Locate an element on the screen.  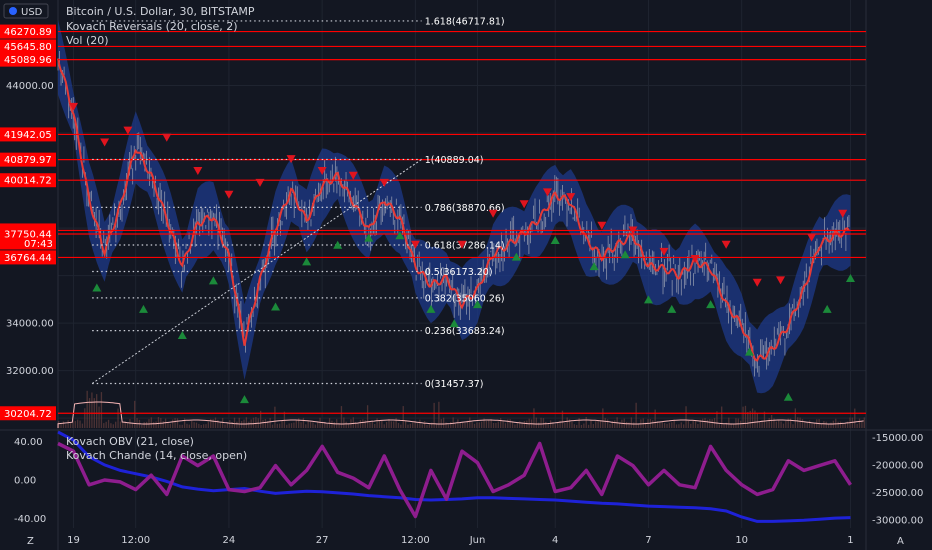
oscillator-axis-tick: 40.00 is located at coordinates (28, 442).